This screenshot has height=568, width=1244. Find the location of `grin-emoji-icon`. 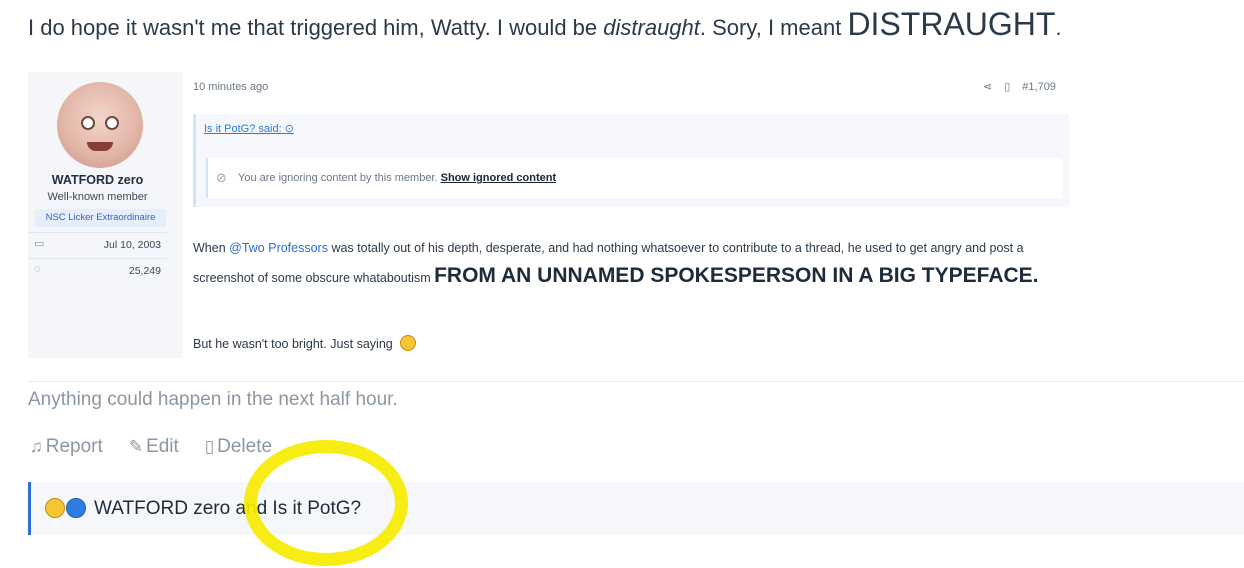

grin-emoji-icon is located at coordinates (408, 343).